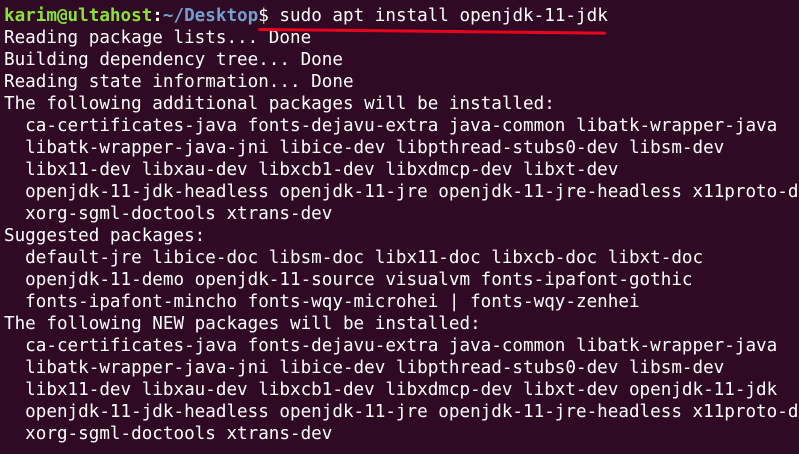 This screenshot has width=799, height=454. Describe the element at coordinates (210, 16) in the screenshot. I see `prompt-path: ~/Desktop` at that location.